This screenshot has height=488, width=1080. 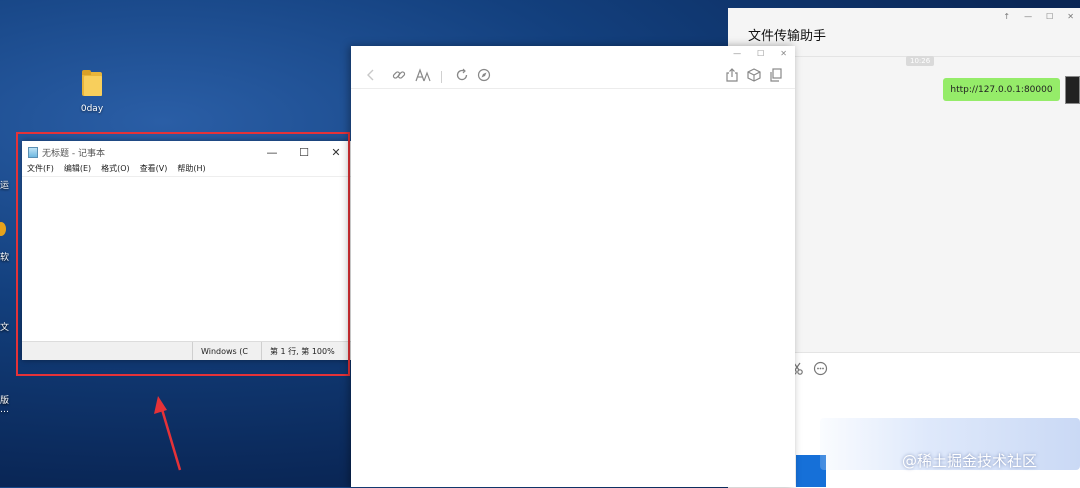 What do you see at coordinates (484, 75) in the screenshot?
I see `compass-icon` at bounding box center [484, 75].